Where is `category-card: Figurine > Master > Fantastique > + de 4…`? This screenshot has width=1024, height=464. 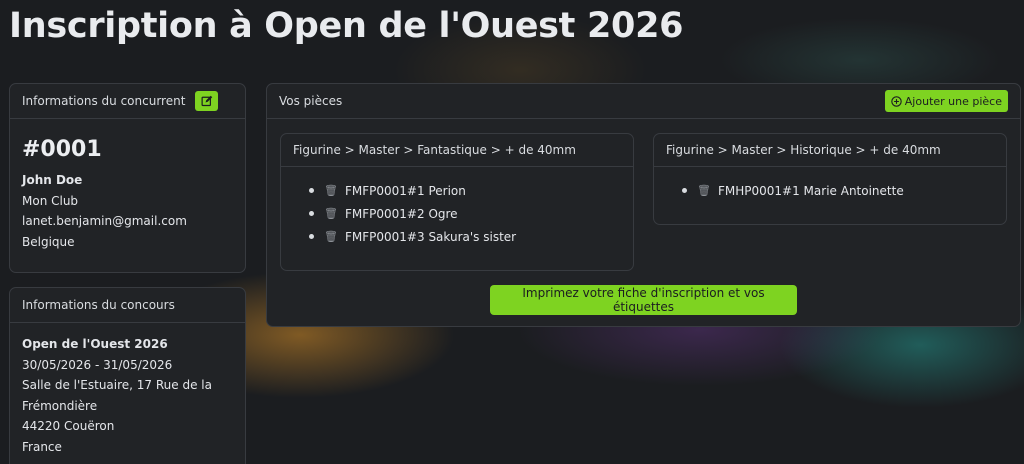
category-card: Figurine > Master > Fantastique > + de 4… is located at coordinates (457, 202).